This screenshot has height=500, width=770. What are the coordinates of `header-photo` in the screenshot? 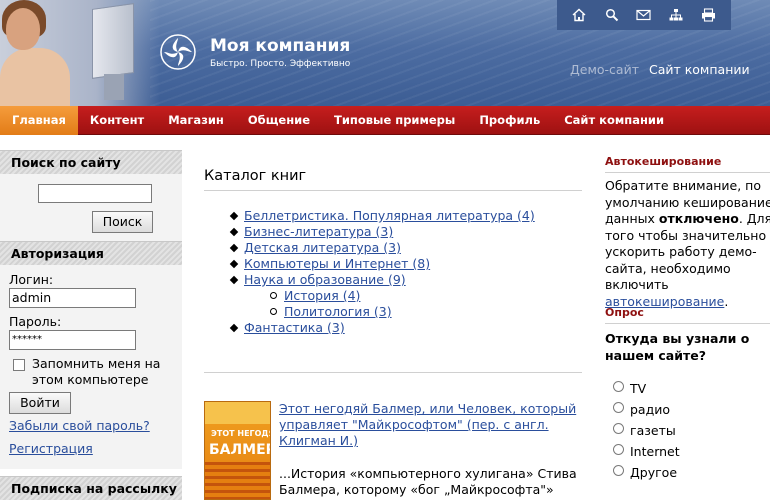 It's located at (80, 53).